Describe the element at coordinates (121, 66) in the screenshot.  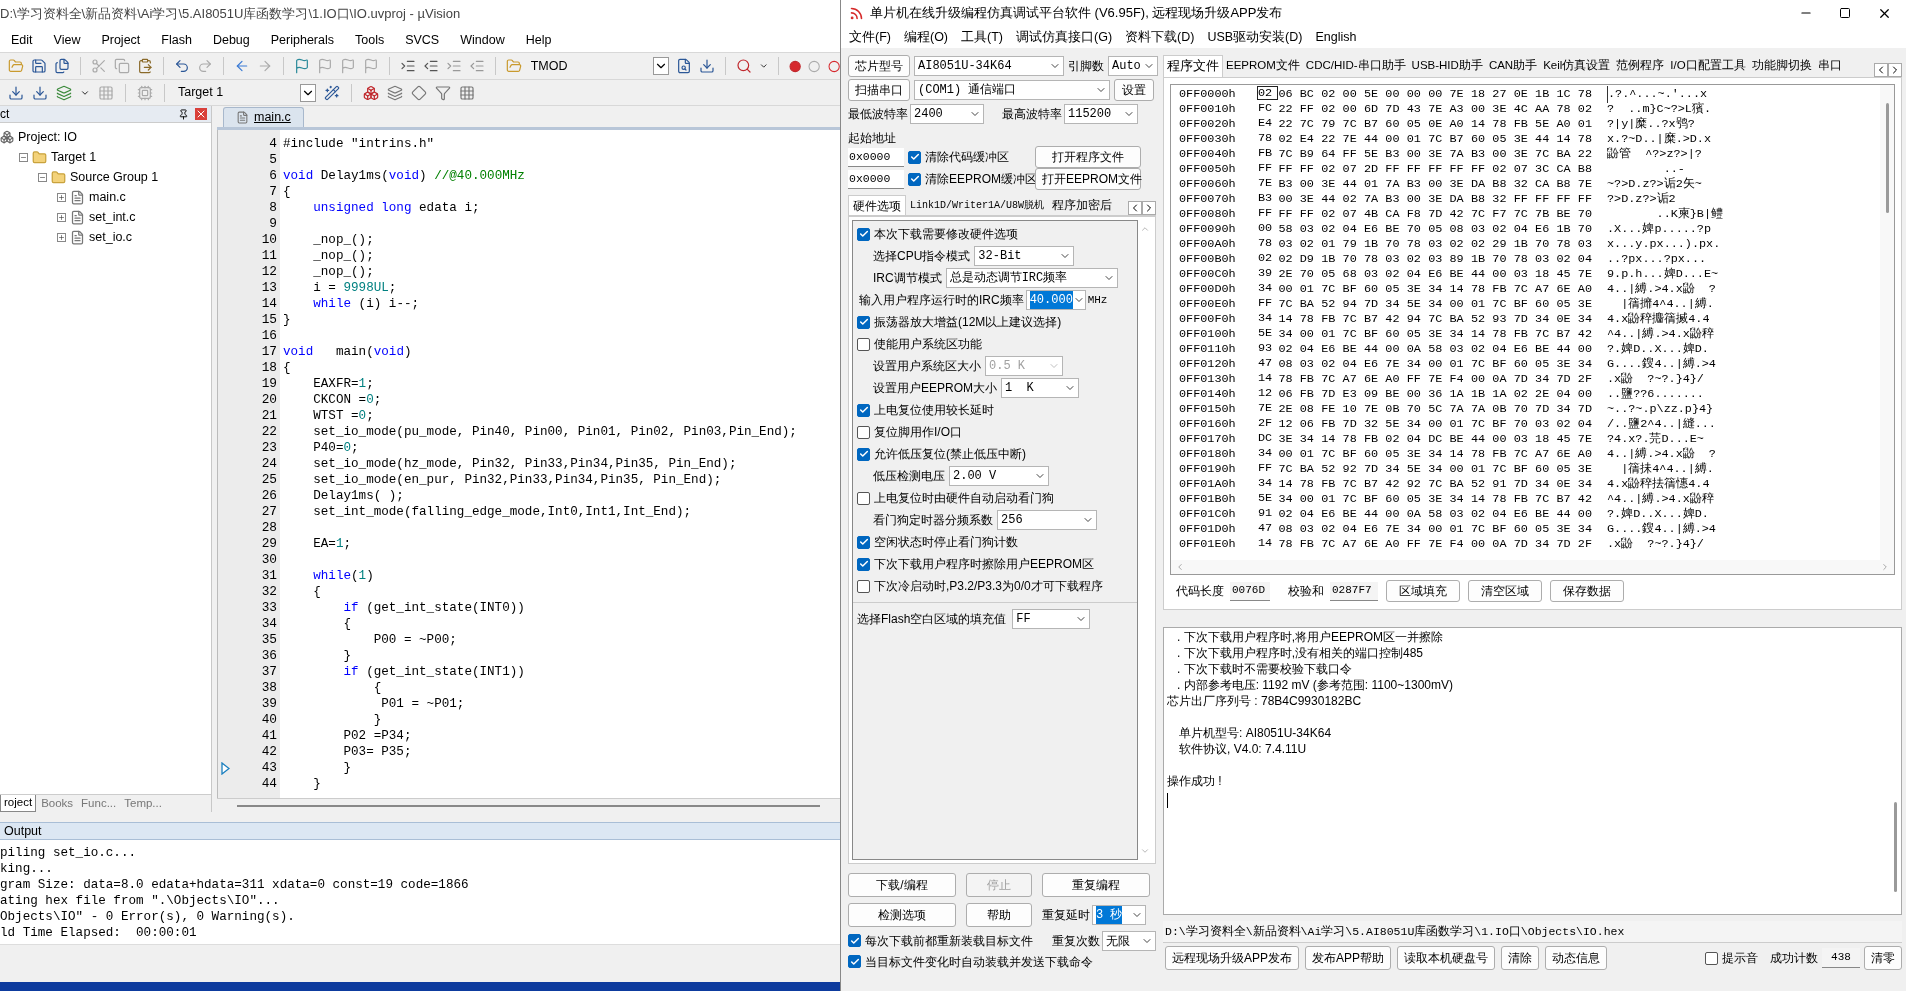
I see `copy-icon` at that location.